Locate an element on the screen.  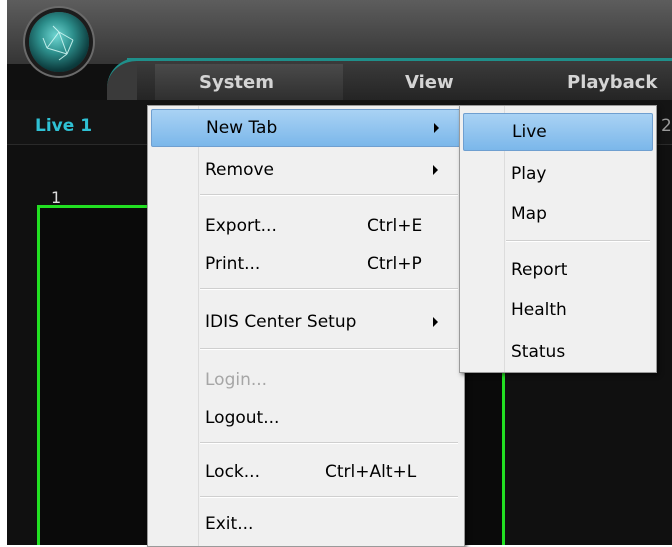
app-logo-icon is located at coordinates (59, 42).